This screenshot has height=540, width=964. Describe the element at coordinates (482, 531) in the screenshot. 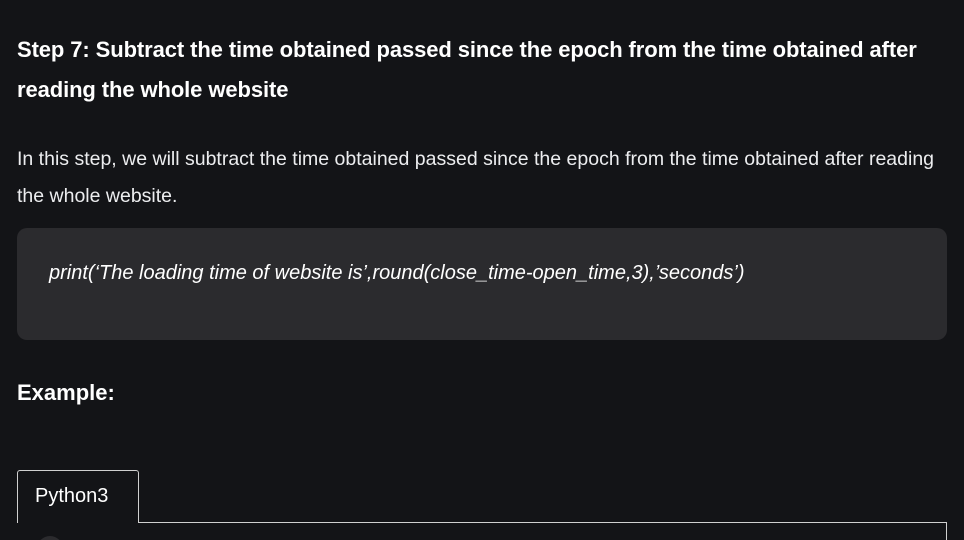

I see `code-editor-frame` at that location.